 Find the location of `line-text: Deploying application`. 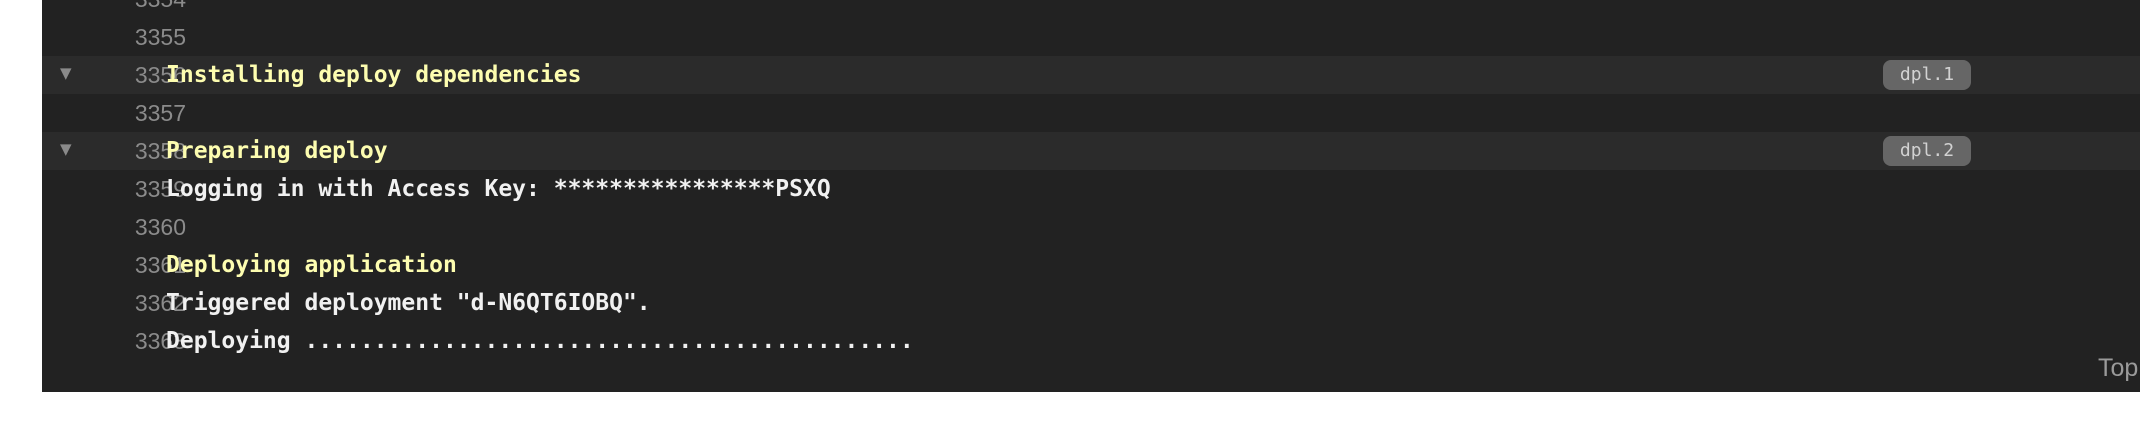

line-text: Deploying application is located at coordinates (311, 265).